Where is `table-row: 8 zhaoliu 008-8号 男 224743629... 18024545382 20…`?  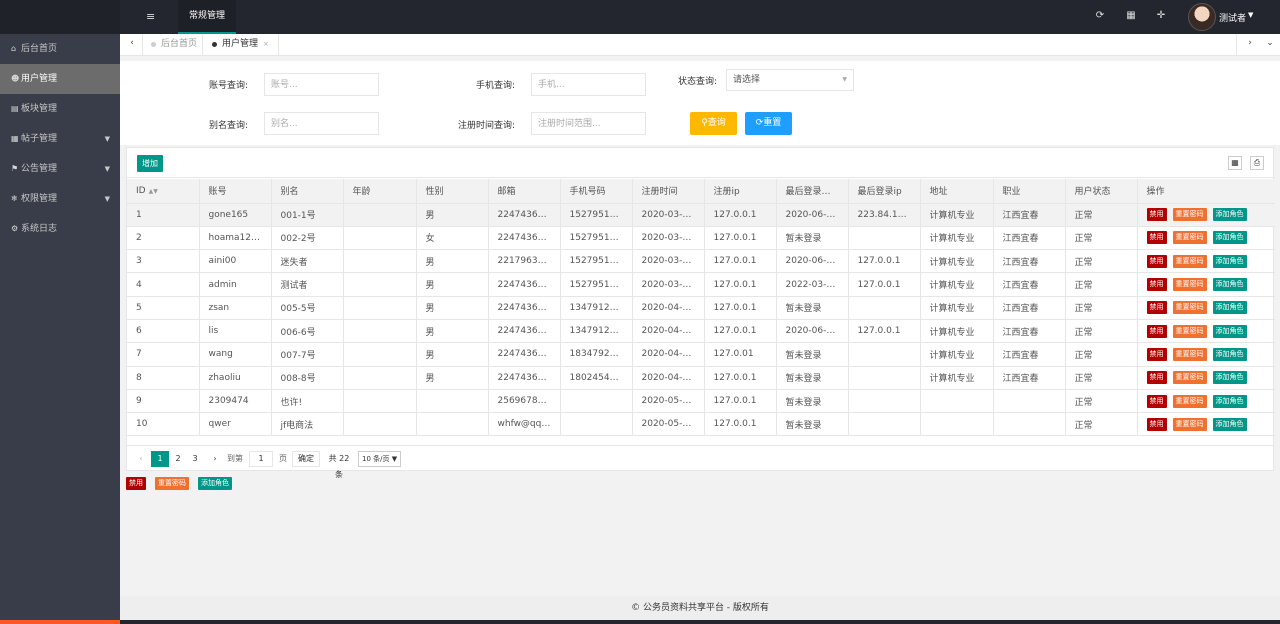 table-row: 8 zhaoliu 008-8号 男 224743629... 18024545382 20… is located at coordinates (701, 378).